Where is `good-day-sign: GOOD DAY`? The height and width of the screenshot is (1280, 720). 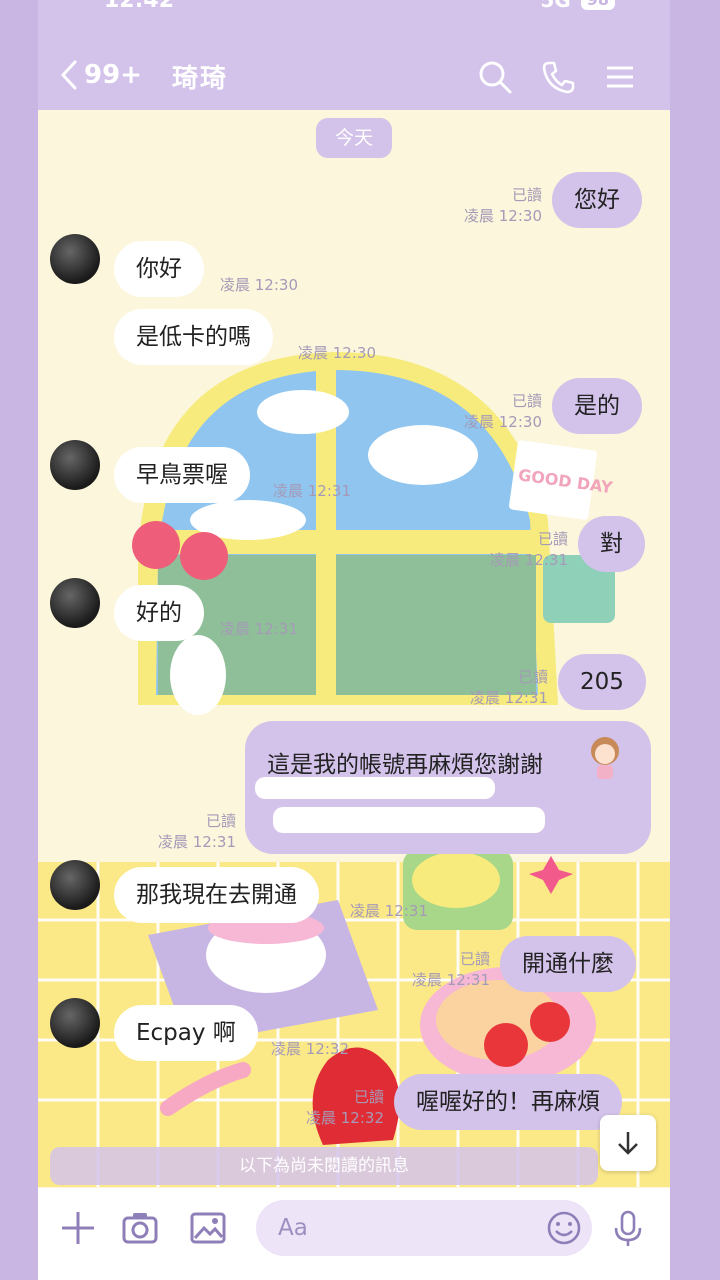 good-day-sign: GOOD DAY is located at coordinates (565, 481).